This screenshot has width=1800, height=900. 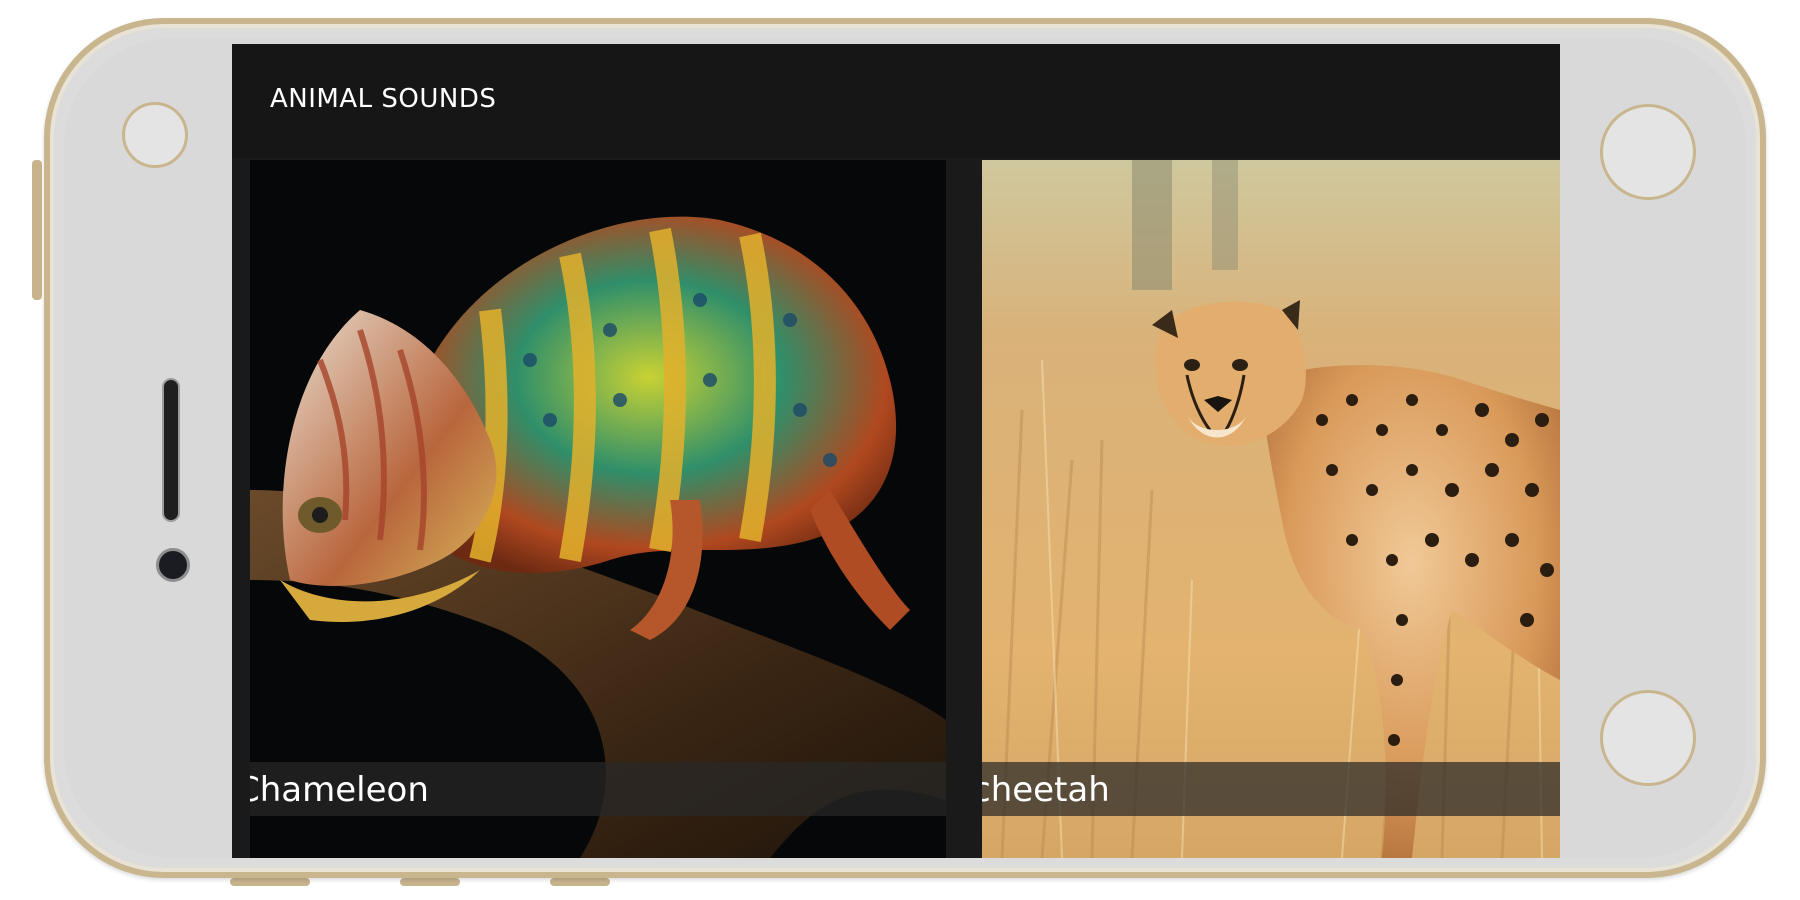 What do you see at coordinates (896, 101) in the screenshot?
I see `app-bar: ANIMAL SOUNDS` at bounding box center [896, 101].